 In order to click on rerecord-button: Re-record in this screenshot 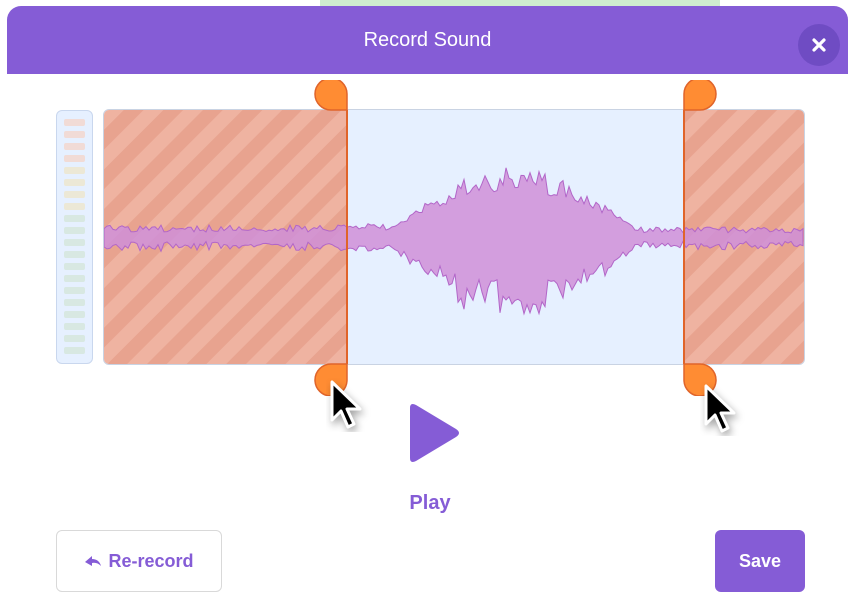, I will do `click(139, 561)`.